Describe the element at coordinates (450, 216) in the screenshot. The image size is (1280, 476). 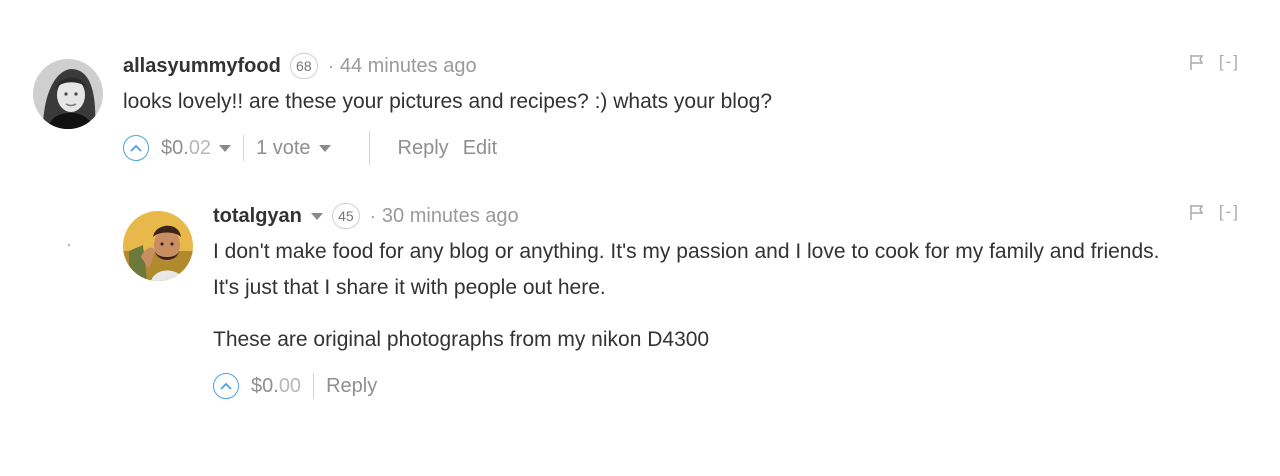
I see `timestamp: 30 minutes ago` at that location.